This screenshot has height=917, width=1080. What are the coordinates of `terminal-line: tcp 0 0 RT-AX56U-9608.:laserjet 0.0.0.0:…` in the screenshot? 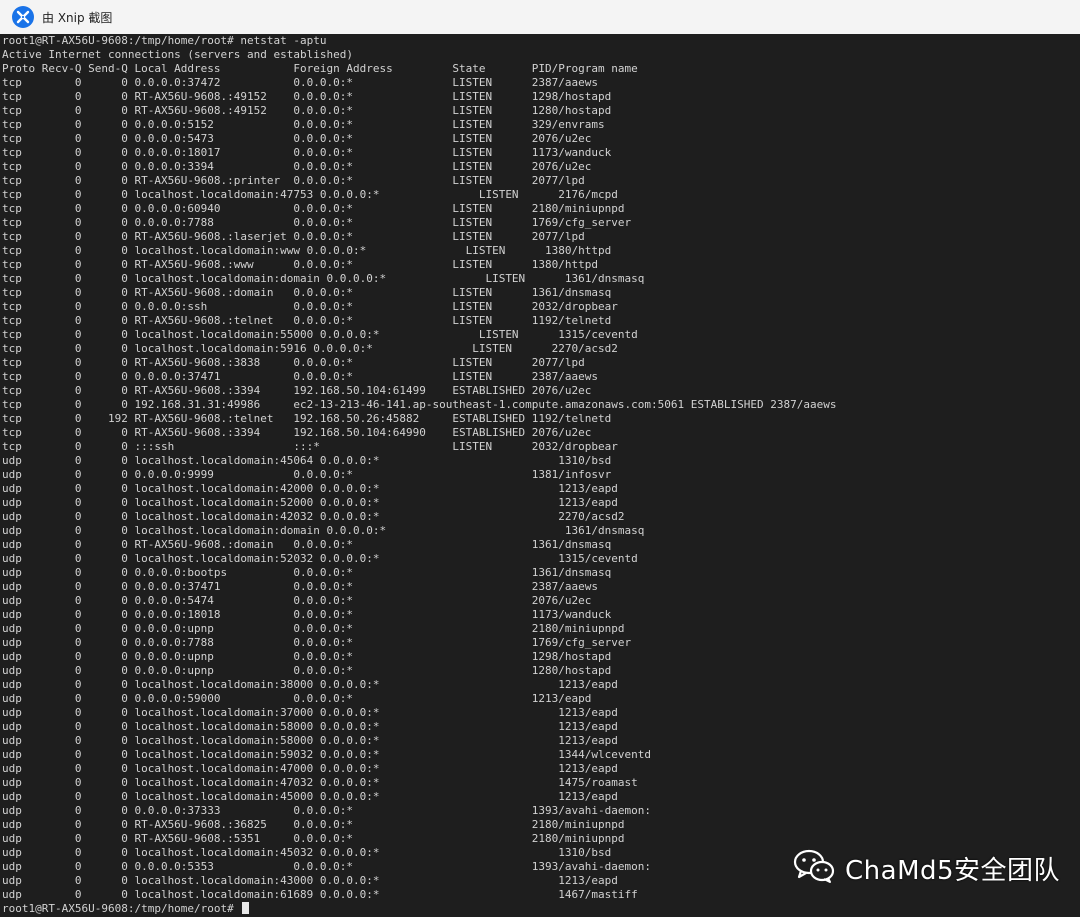 It's located at (293, 236).